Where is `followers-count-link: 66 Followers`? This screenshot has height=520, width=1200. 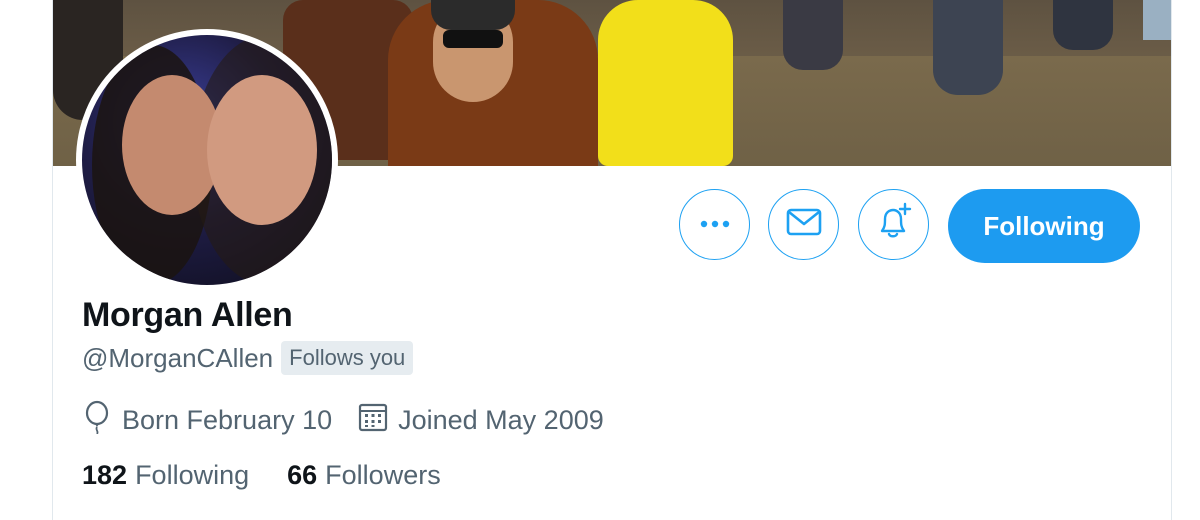
followers-count-link: 66 Followers is located at coordinates (364, 475).